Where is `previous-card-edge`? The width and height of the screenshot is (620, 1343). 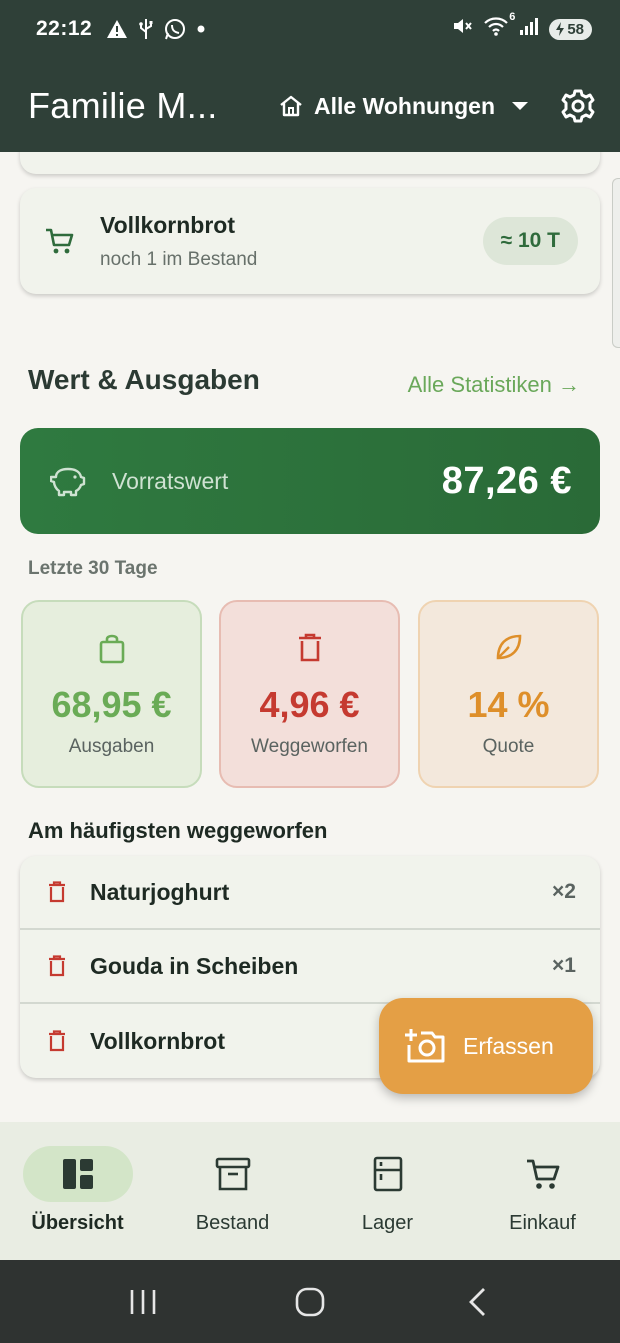 previous-card-edge is located at coordinates (310, 163).